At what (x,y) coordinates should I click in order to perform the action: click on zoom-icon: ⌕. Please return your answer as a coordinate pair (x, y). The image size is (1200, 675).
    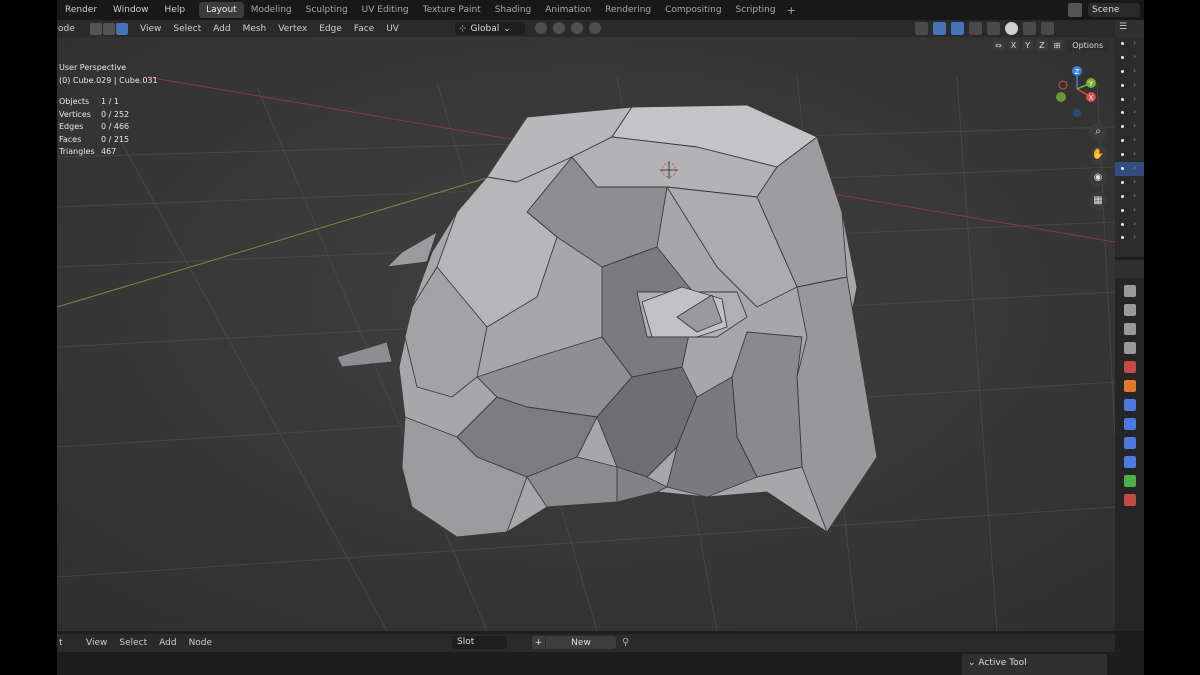
    Looking at the image, I should click on (1098, 132).